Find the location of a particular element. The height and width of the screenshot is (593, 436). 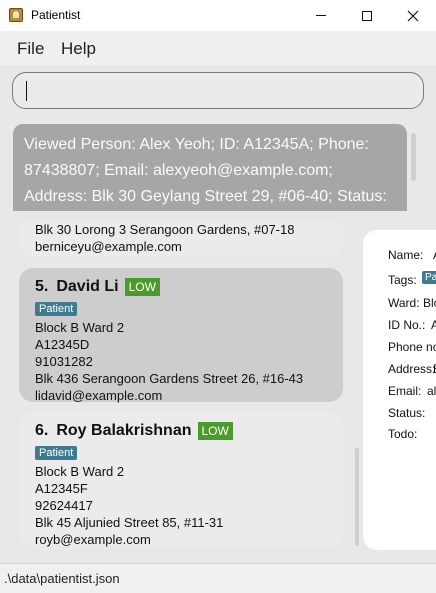

title-bar: Patientist is located at coordinates (218, 15).